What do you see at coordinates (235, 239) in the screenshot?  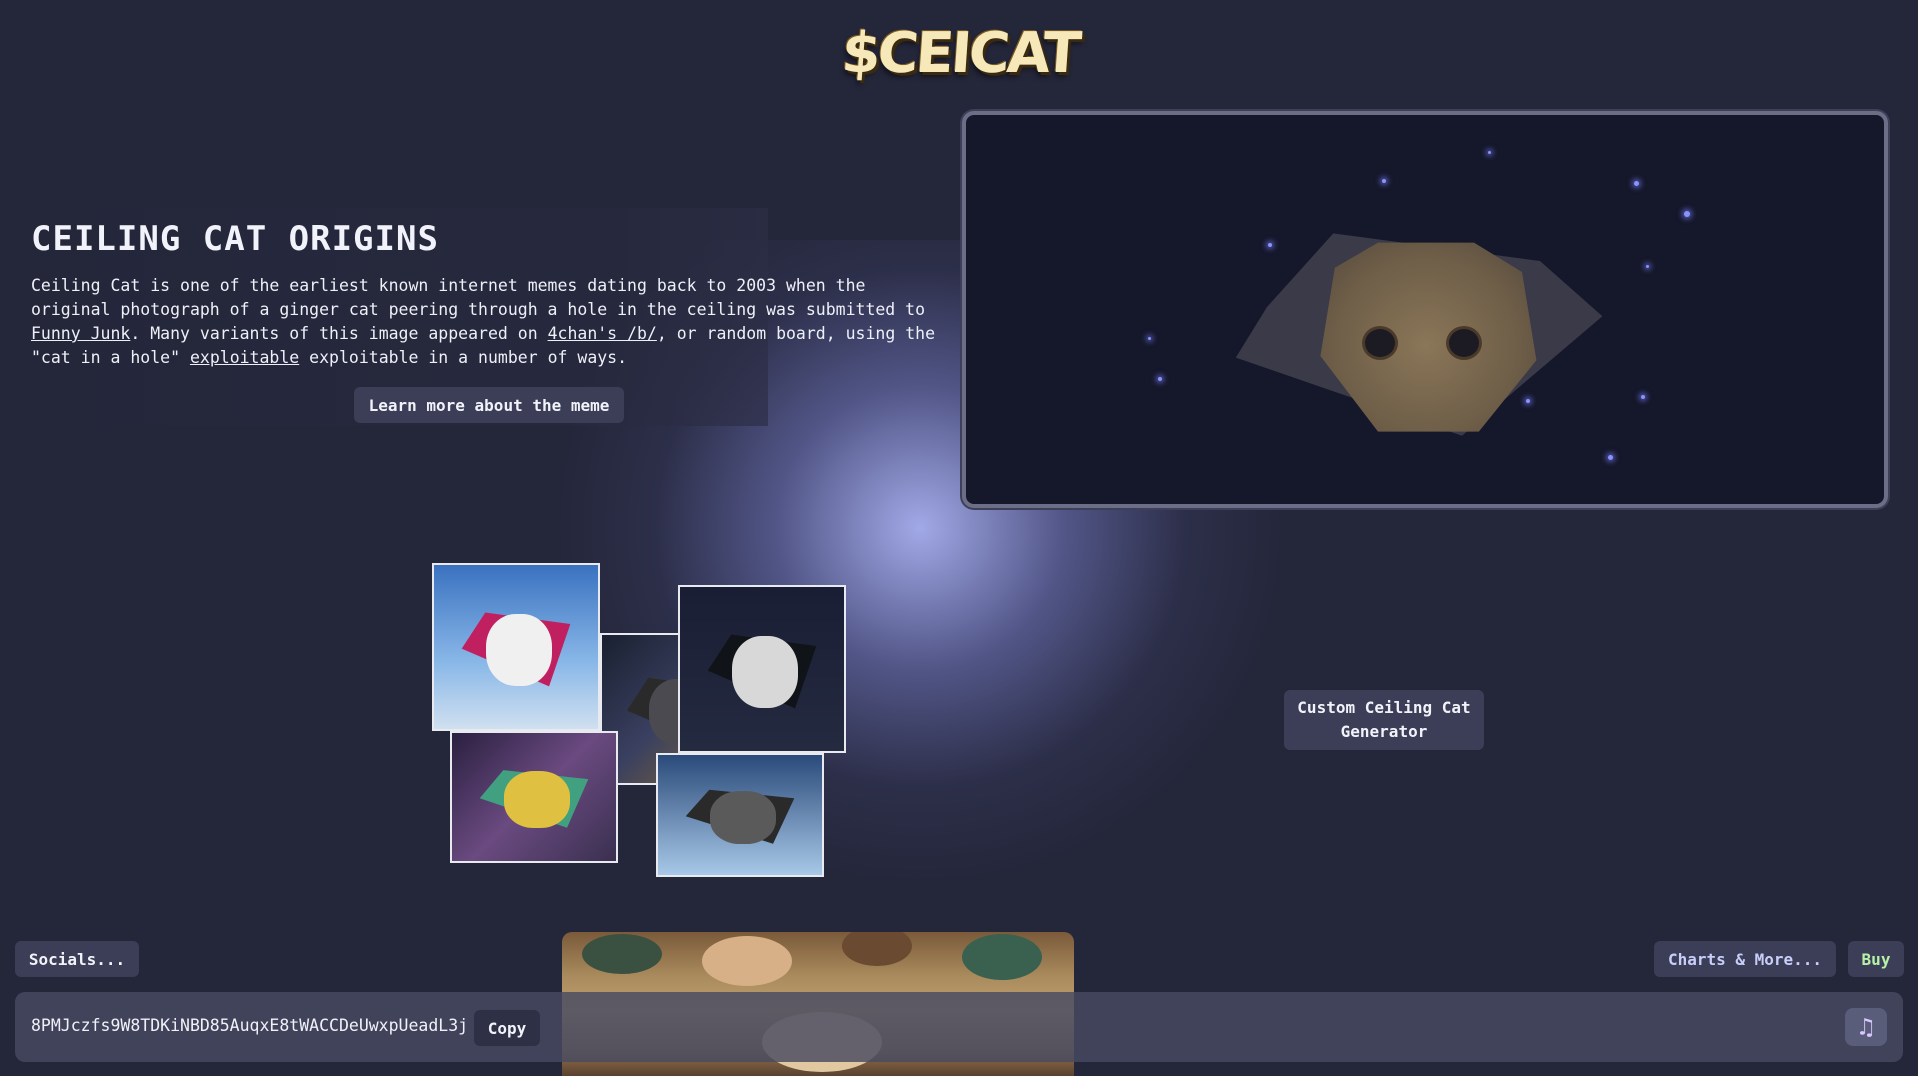 I see `origins-title: CEILING CAT ORIGINS` at bounding box center [235, 239].